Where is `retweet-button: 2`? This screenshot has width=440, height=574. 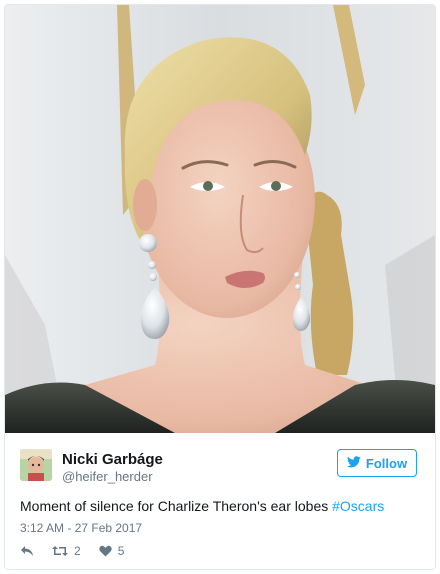
retweet-button: 2 is located at coordinates (66, 551).